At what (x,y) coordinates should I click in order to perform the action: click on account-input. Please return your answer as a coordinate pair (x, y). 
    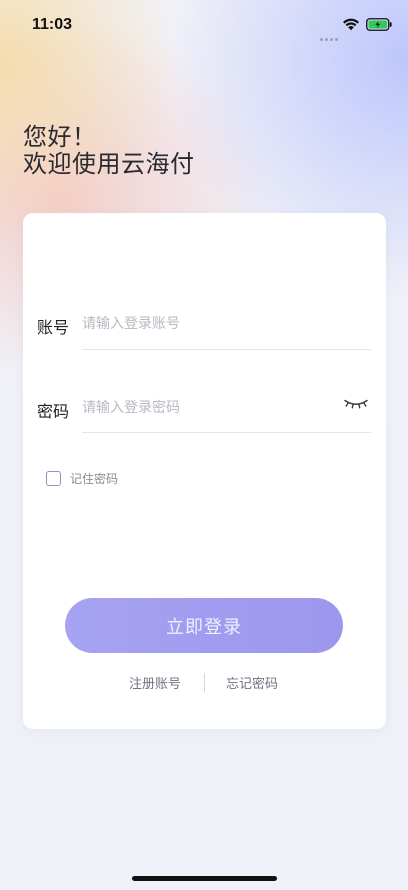
    Looking at the image, I should click on (224, 324).